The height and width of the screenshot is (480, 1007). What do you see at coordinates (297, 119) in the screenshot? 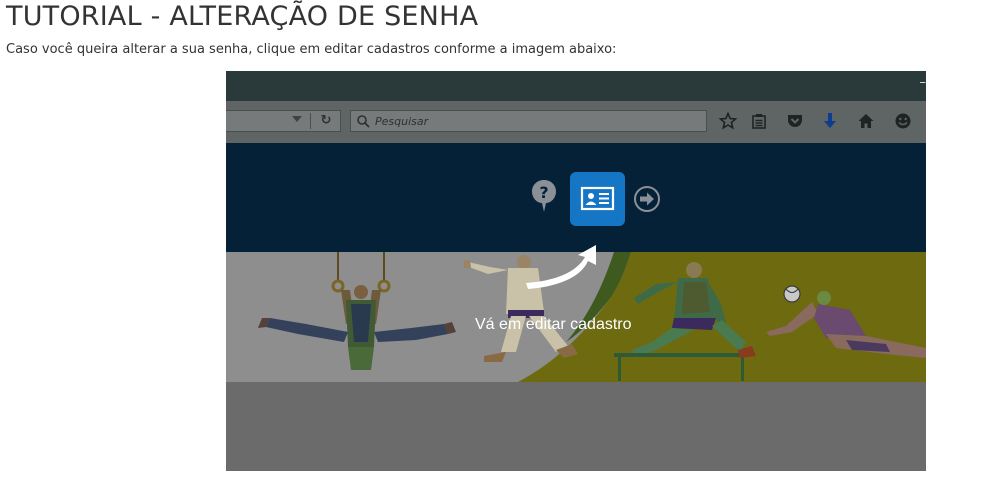
I see `chevron-down-icon` at bounding box center [297, 119].